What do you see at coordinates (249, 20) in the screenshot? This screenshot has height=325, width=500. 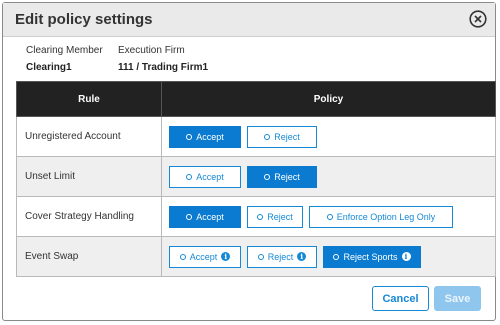 I see `dialog-title-bar: Edit policy settings` at bounding box center [249, 20].